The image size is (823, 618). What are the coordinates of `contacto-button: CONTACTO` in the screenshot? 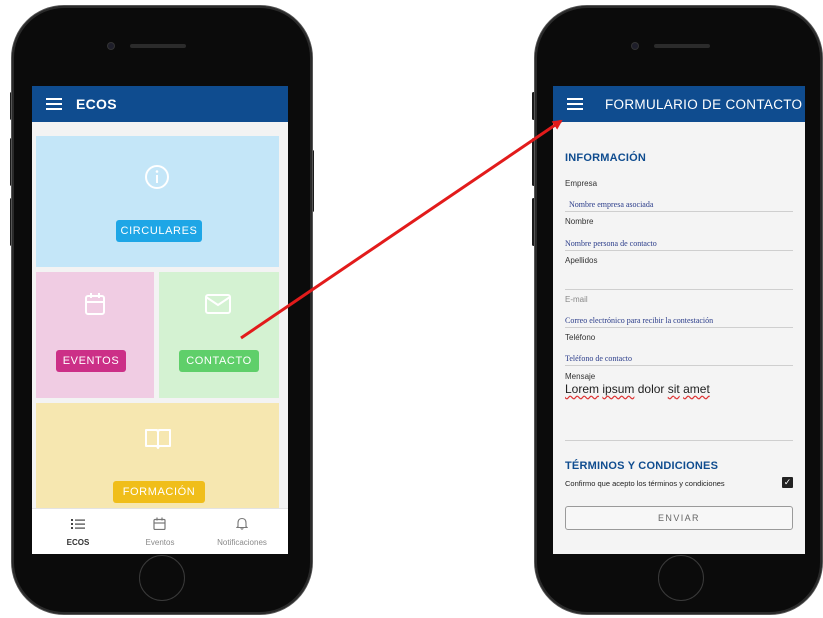 It's located at (219, 361).